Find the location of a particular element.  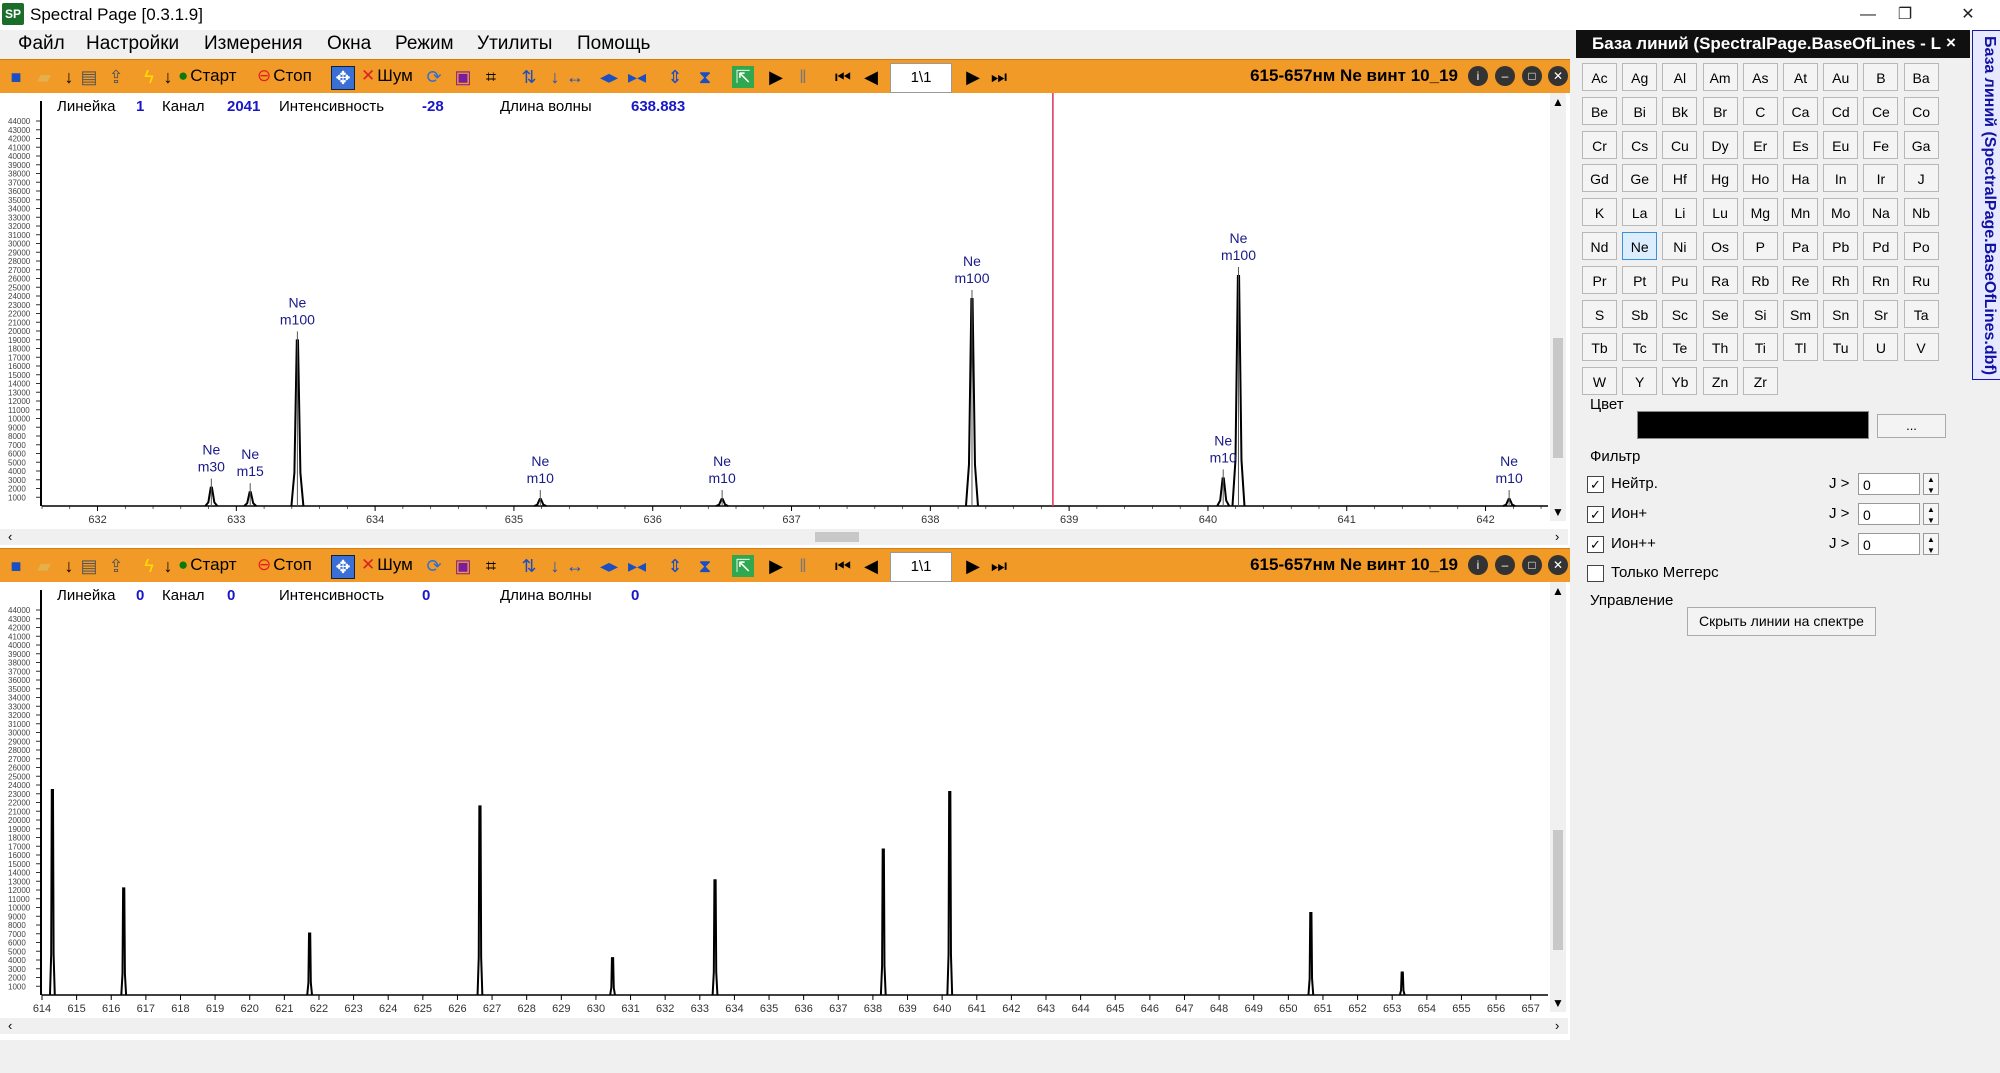

element-button-hg: Hg is located at coordinates (1720, 178).